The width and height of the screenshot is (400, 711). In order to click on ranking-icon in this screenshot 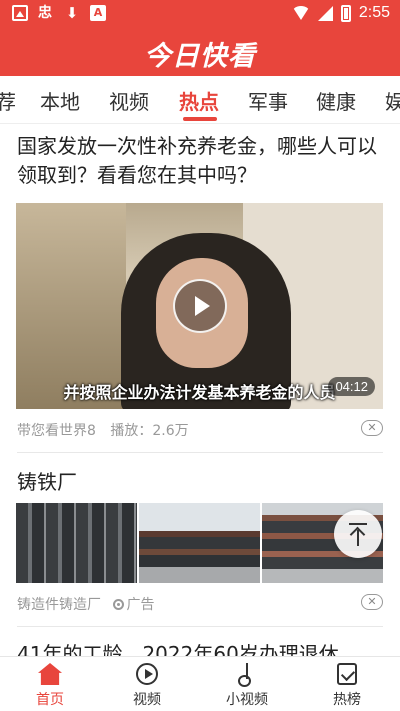, I will do `click(347, 674)`.